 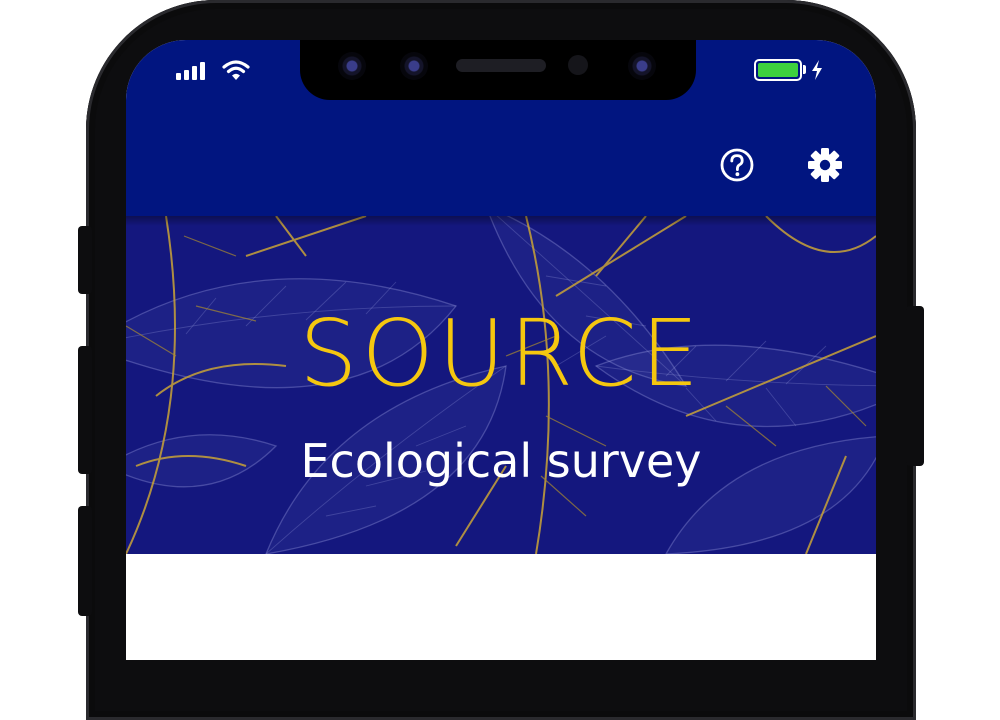 I want to click on proximity-sensor, so click(x=578, y=65).